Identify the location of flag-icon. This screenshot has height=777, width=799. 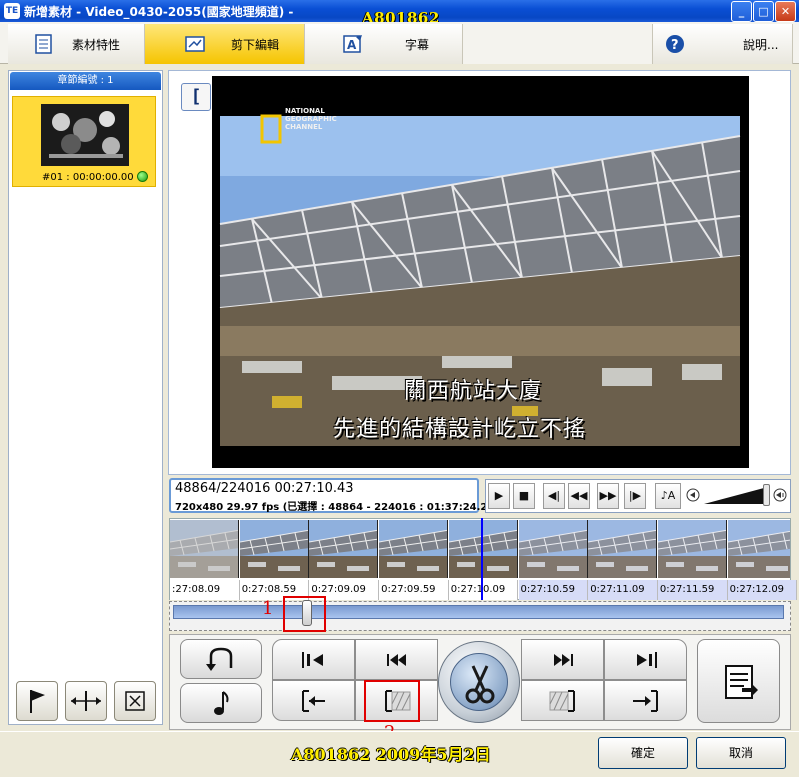
(37, 701).